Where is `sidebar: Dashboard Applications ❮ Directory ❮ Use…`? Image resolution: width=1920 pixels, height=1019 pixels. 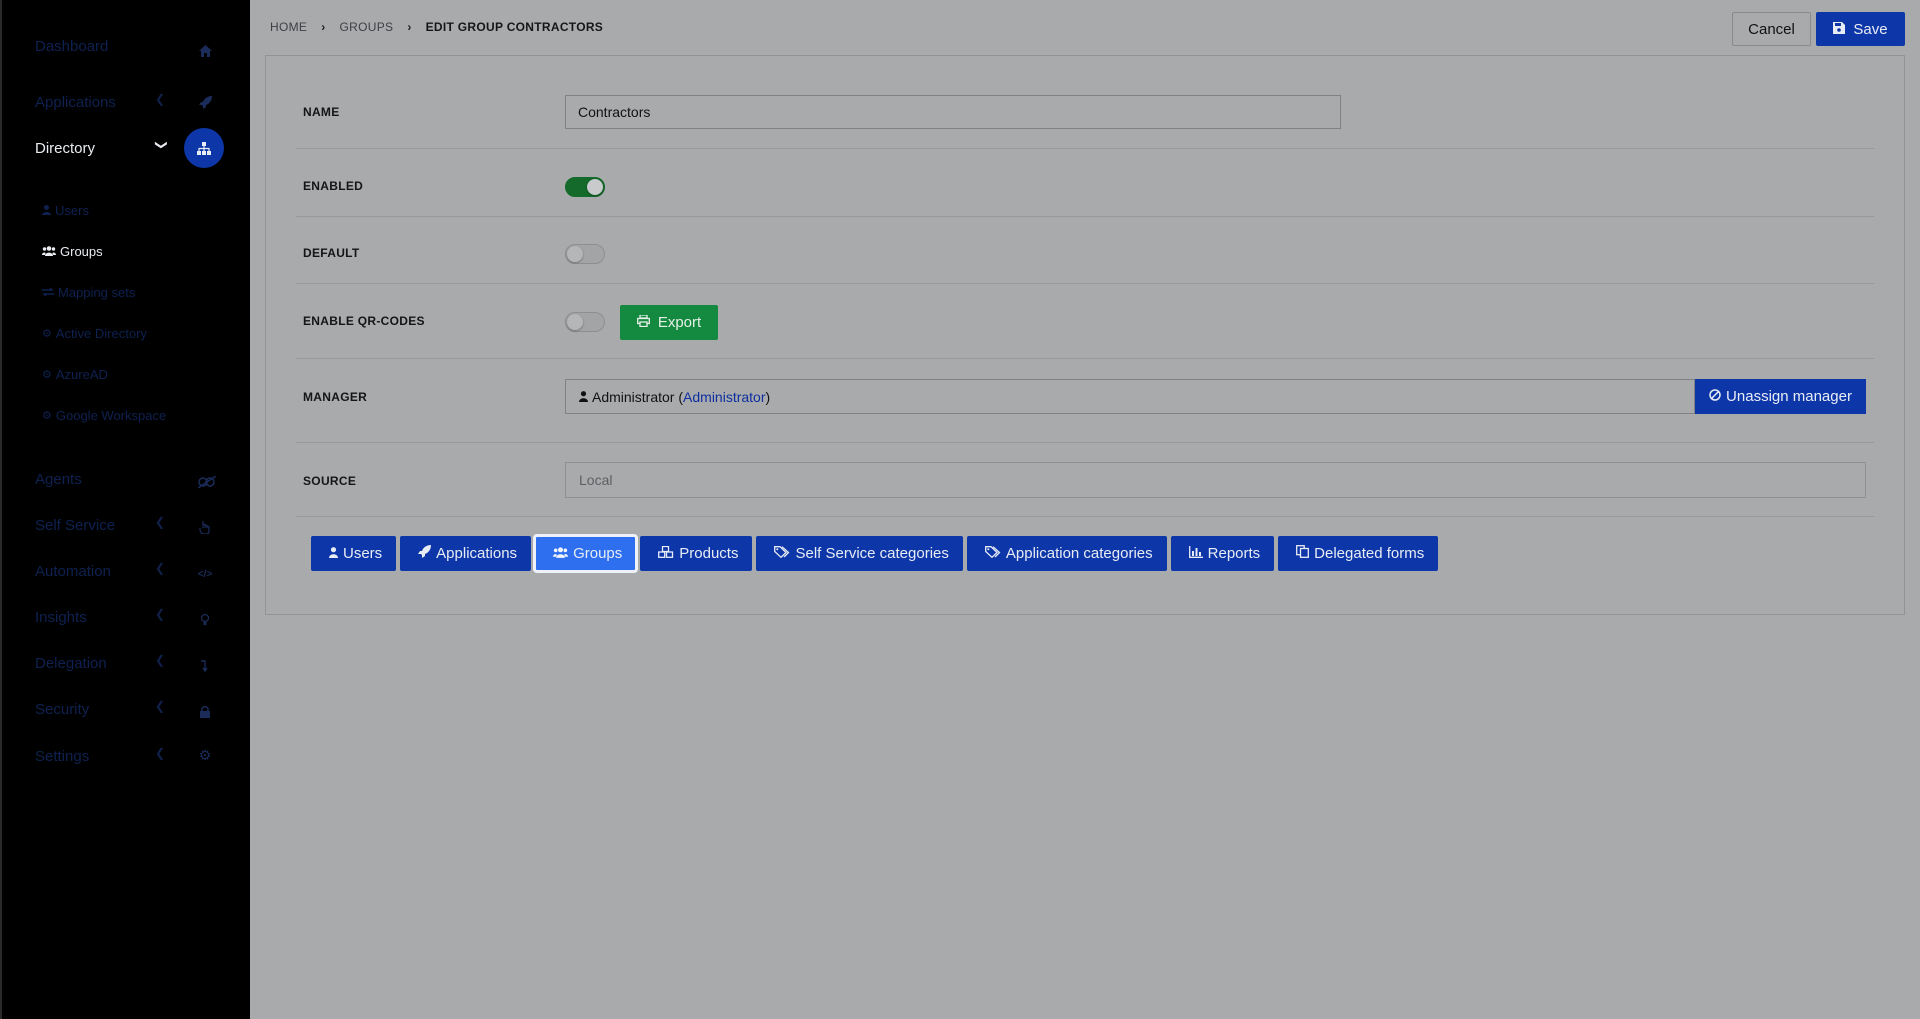 sidebar: Dashboard Applications ❮ Directory ❮ Use… is located at coordinates (125, 509).